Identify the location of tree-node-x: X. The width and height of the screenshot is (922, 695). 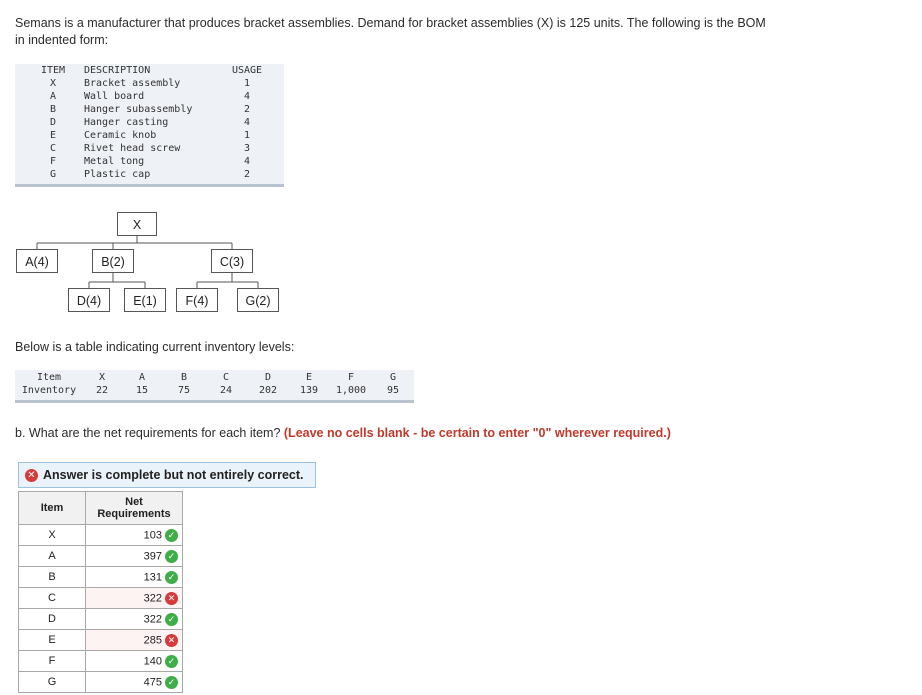
(137, 224).